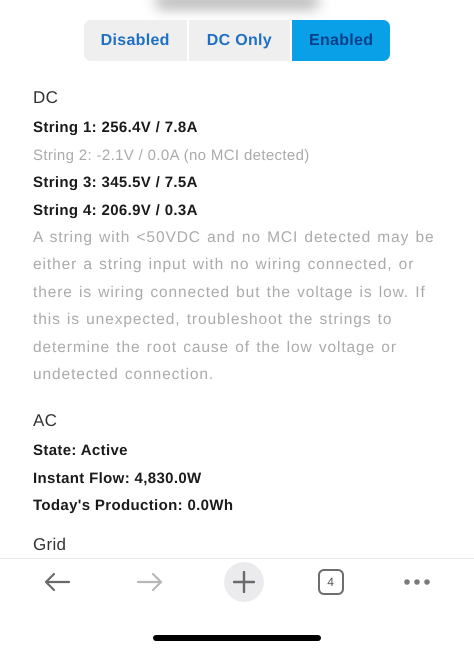 The height and width of the screenshot is (651, 474). Describe the element at coordinates (135, 40) in the screenshot. I see `mode-segment: Disabled` at that location.